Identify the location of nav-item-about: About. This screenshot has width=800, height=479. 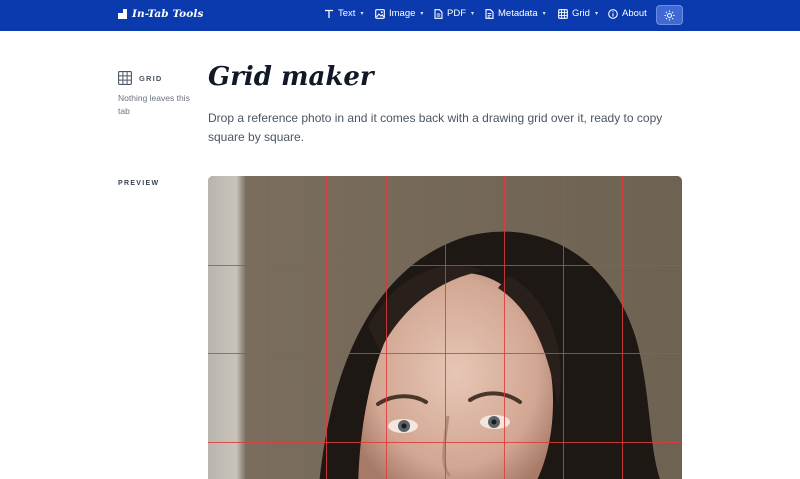
(627, 13).